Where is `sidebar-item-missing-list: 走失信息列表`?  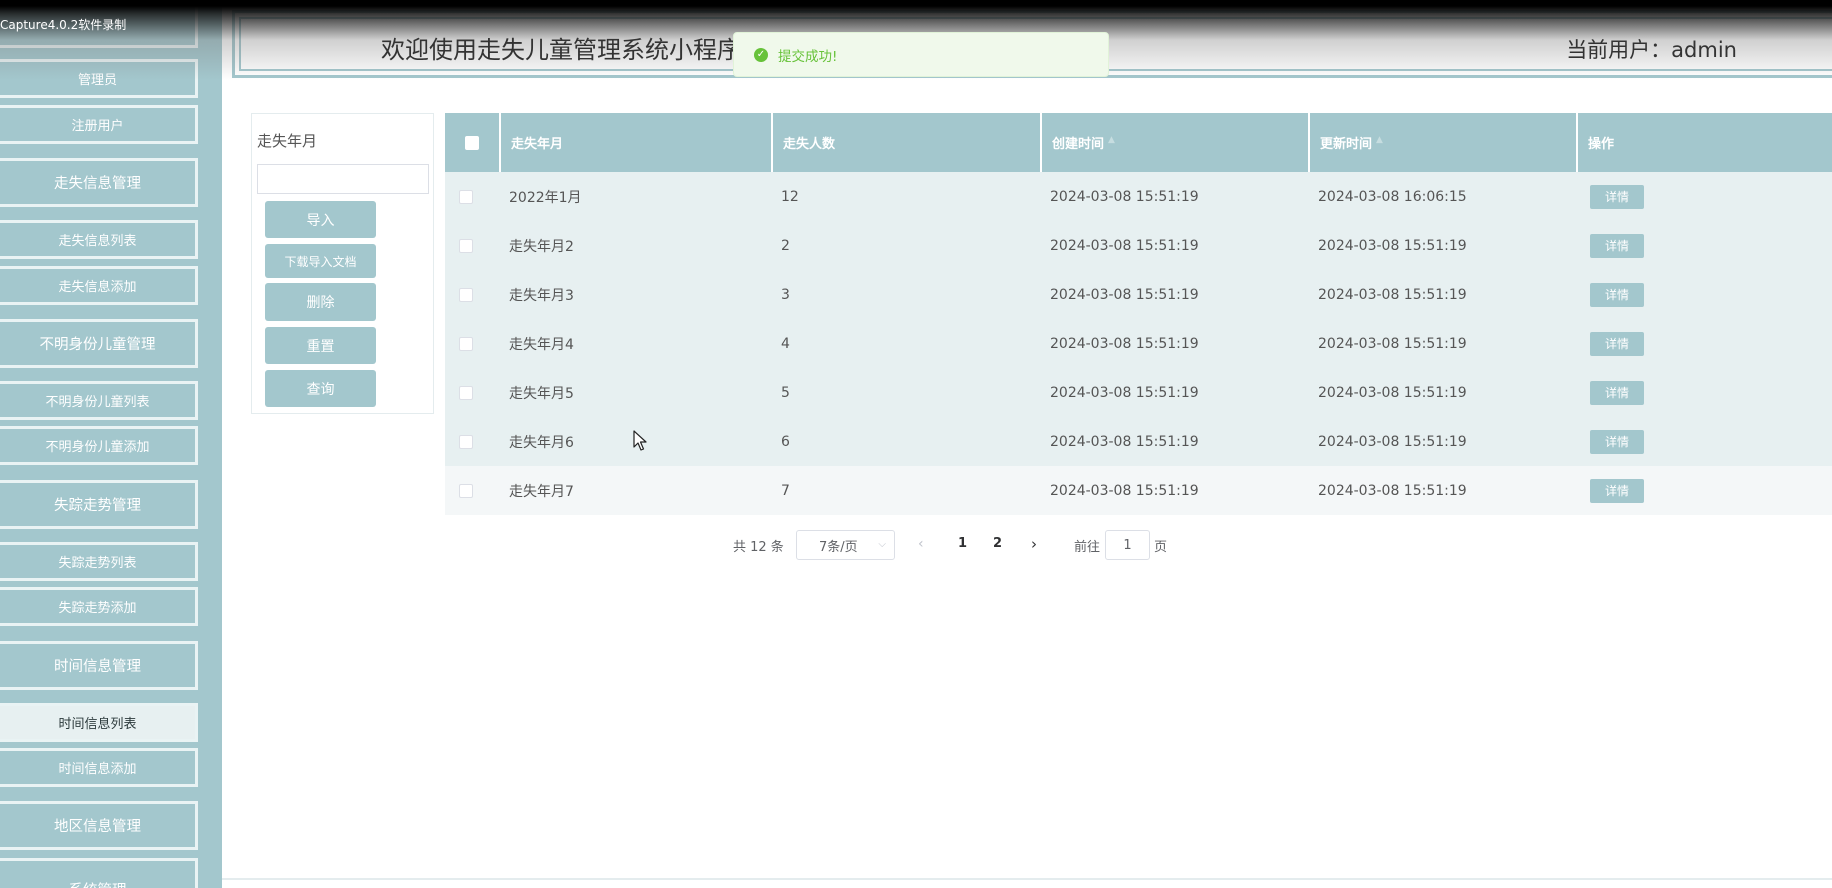 sidebar-item-missing-list: 走失信息列表 is located at coordinates (99, 239).